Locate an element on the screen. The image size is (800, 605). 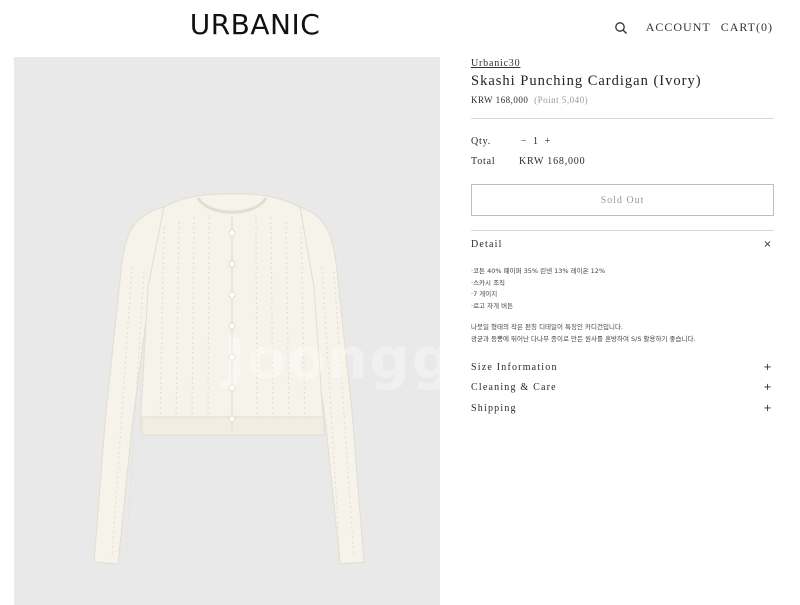
brand-link: Urbanic30 is located at coordinates (622, 63).